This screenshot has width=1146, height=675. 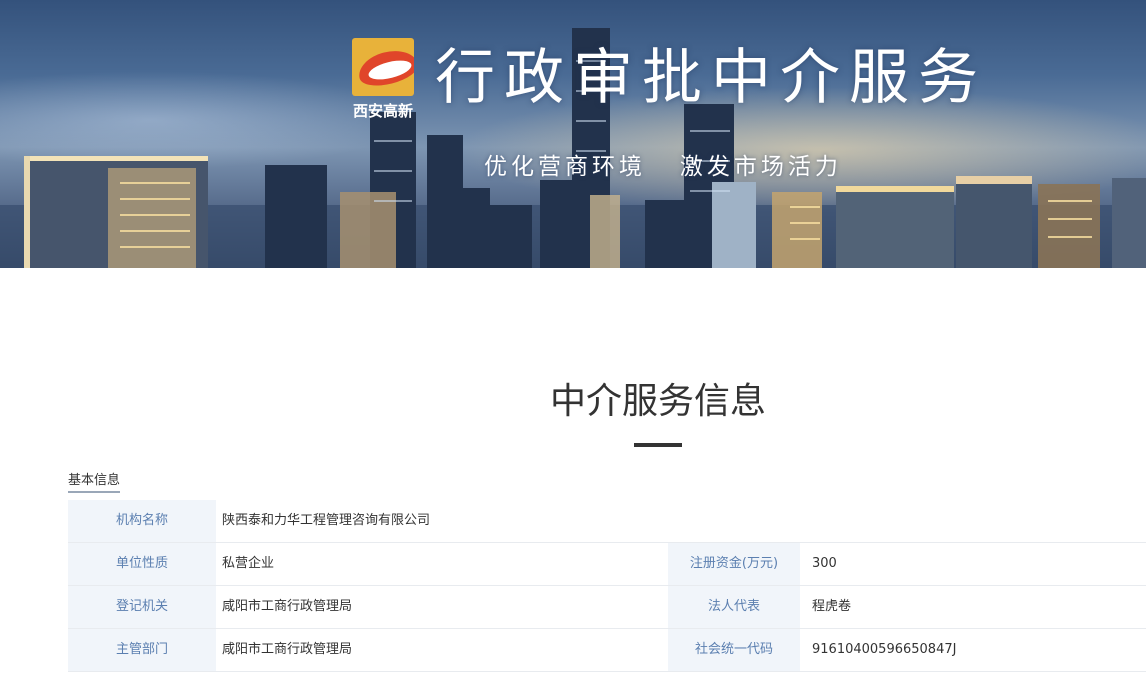 What do you see at coordinates (382, 111) in the screenshot?
I see `logo-text: 西安高新` at bounding box center [382, 111].